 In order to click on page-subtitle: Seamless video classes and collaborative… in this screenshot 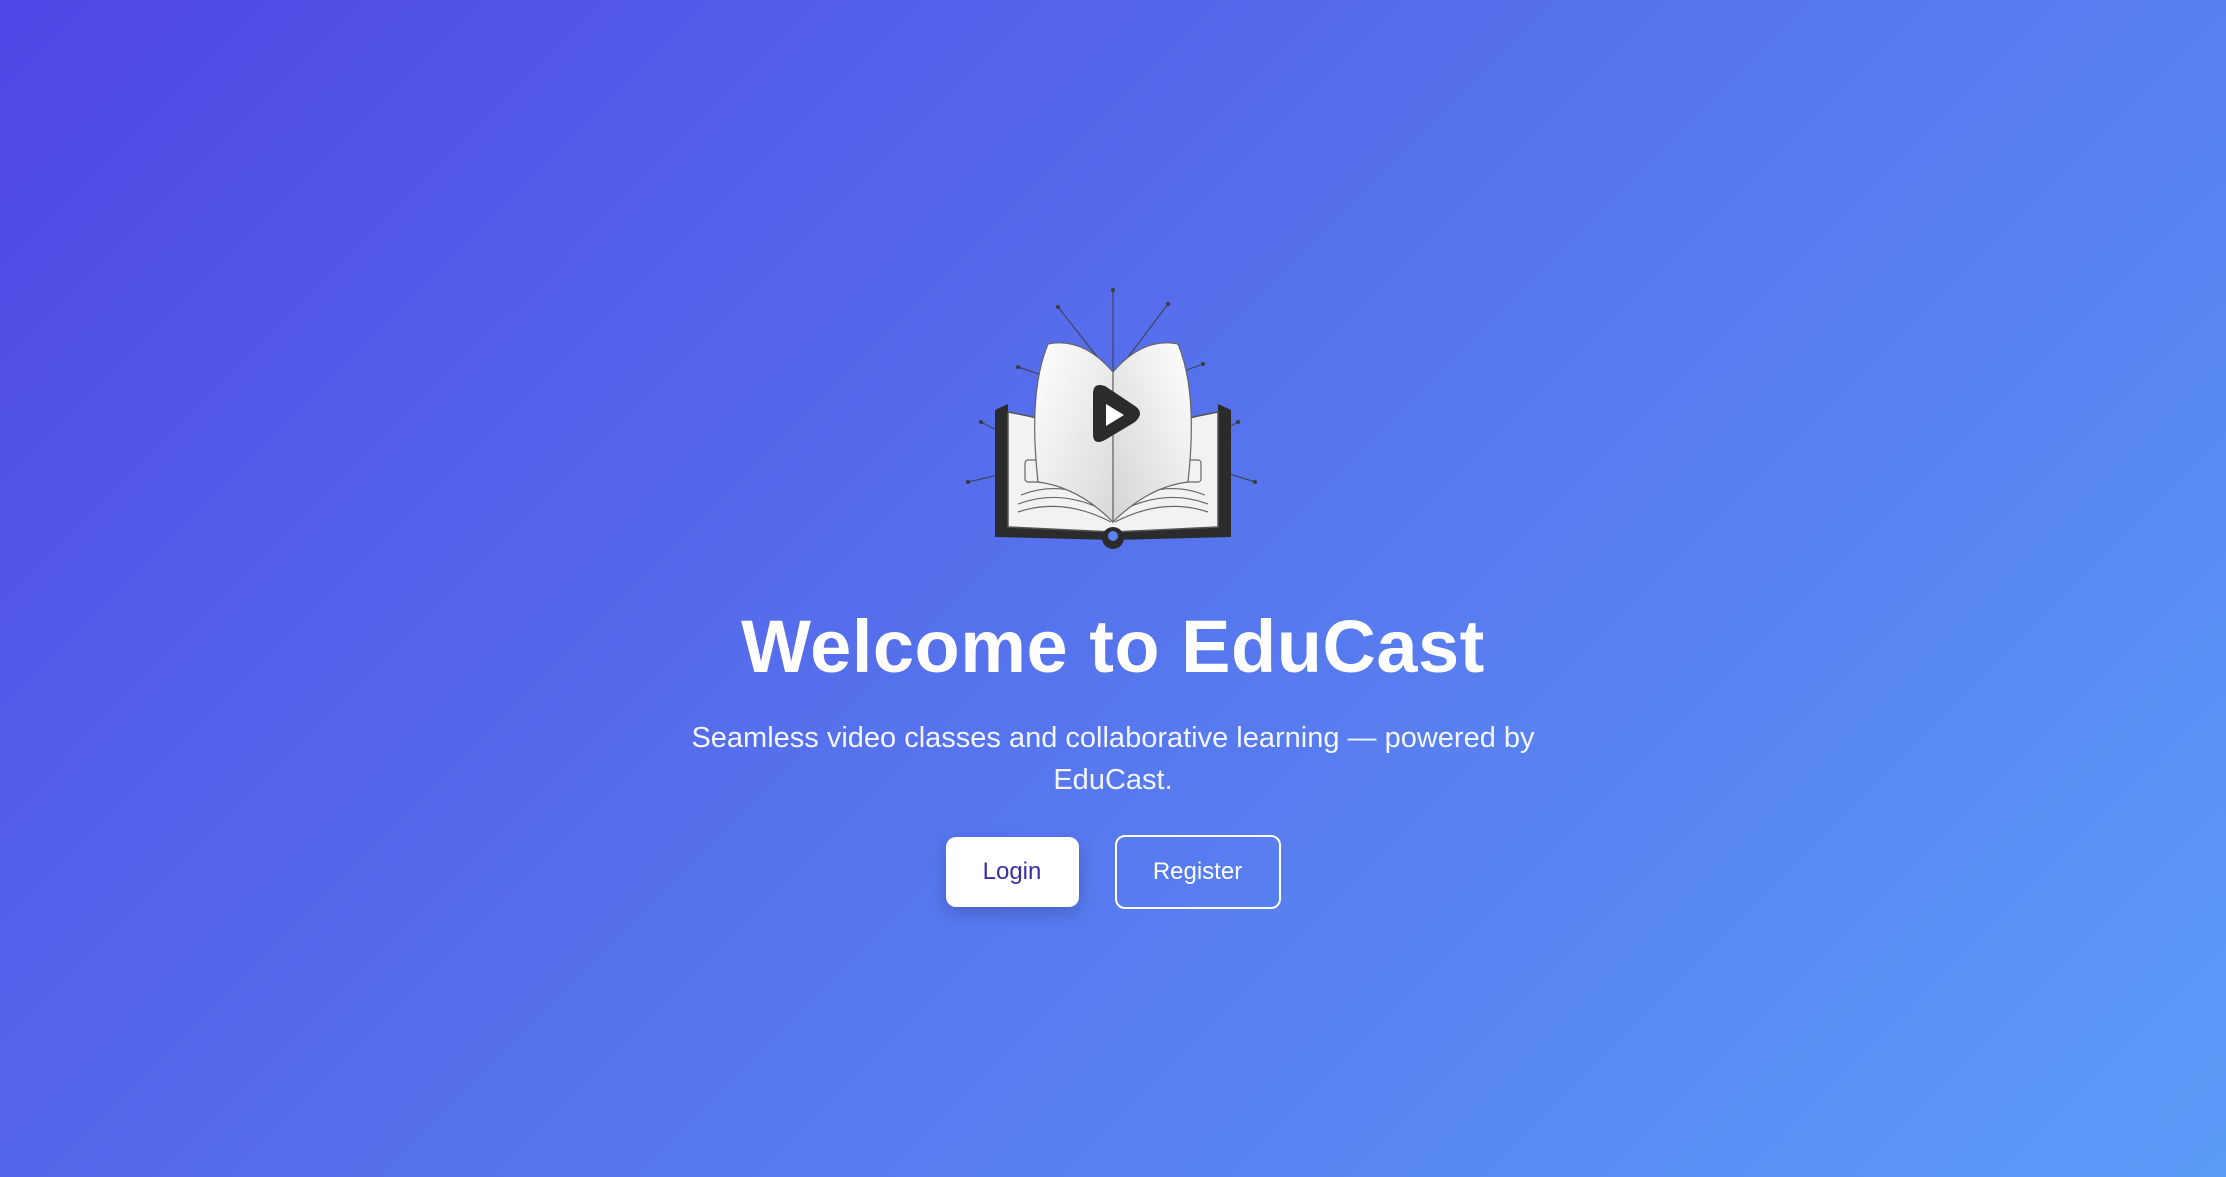, I will do `click(1113, 759)`.